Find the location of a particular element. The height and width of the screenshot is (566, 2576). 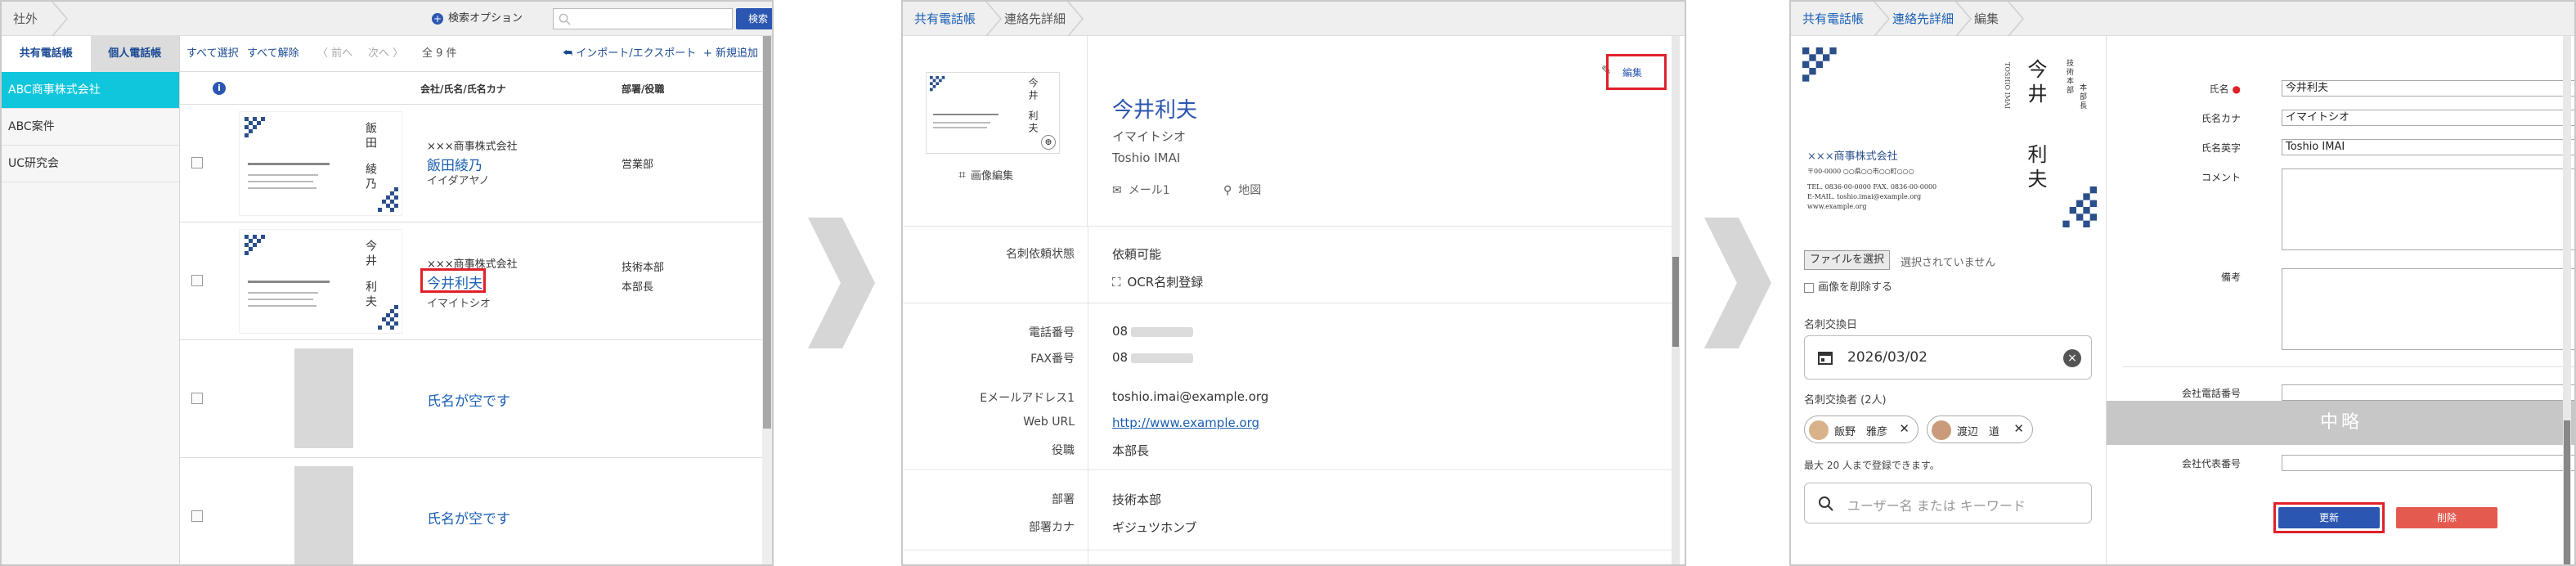

info-icon: i is located at coordinates (219, 89).